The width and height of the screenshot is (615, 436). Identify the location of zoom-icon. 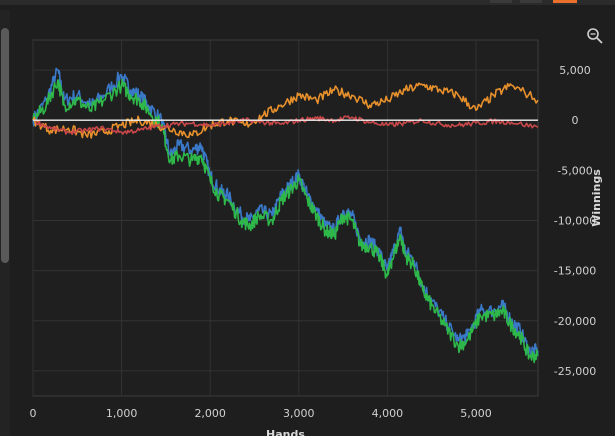
(595, 36).